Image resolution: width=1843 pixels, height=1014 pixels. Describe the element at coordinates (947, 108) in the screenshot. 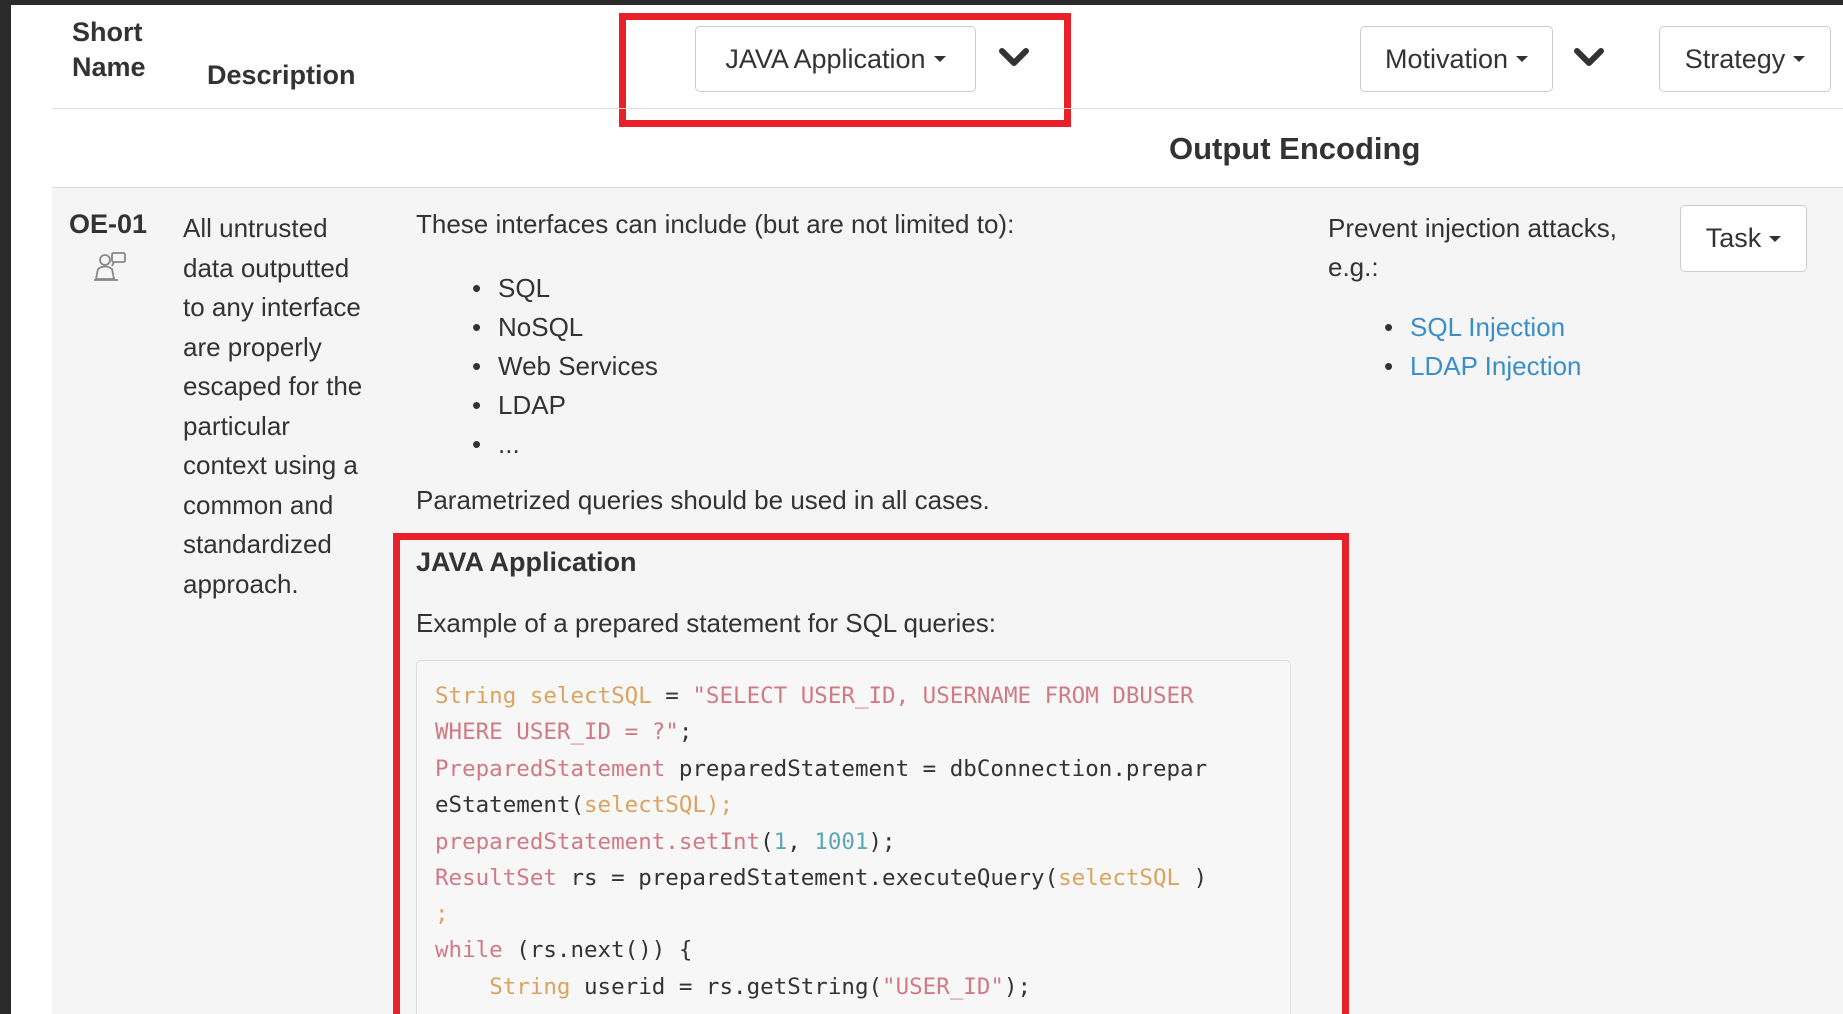

I see `header-divider` at that location.